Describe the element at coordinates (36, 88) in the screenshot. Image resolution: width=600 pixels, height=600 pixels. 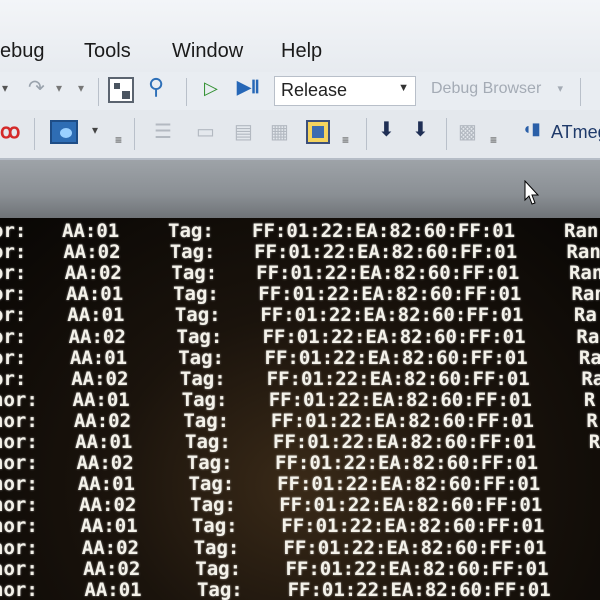
I see `redo-icon: ↷` at that location.